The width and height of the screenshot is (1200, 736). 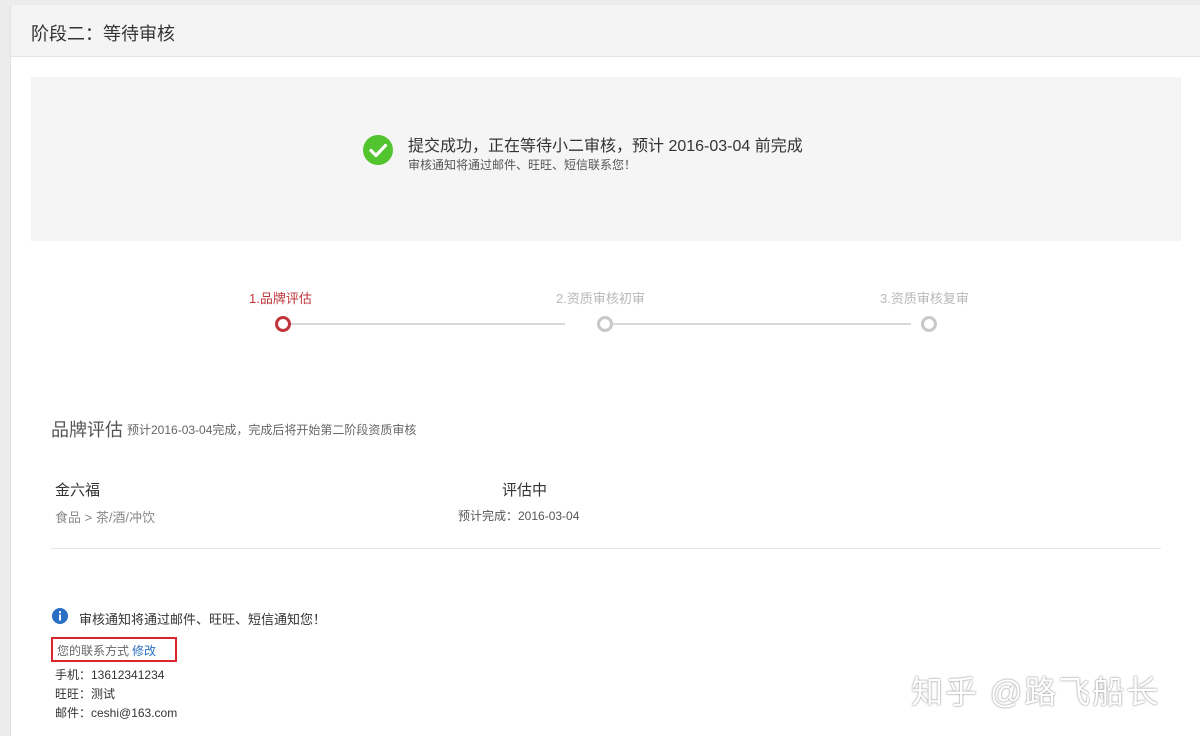 I want to click on info-icon, so click(x=60, y=616).